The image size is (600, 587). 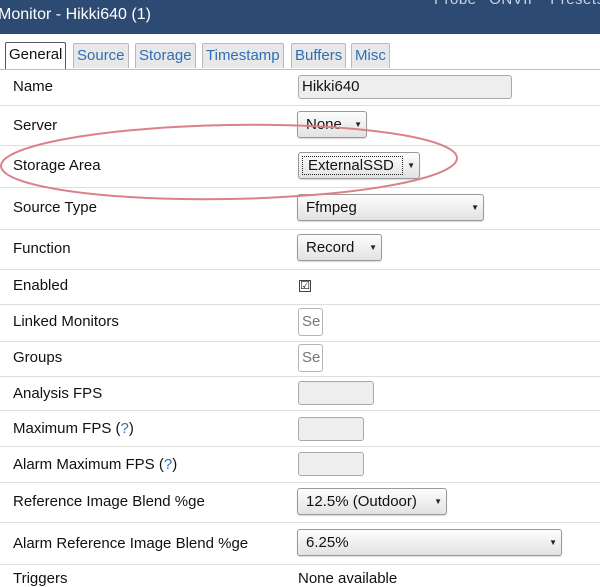 What do you see at coordinates (370, 55) in the screenshot?
I see `tab-misc: Misc` at bounding box center [370, 55].